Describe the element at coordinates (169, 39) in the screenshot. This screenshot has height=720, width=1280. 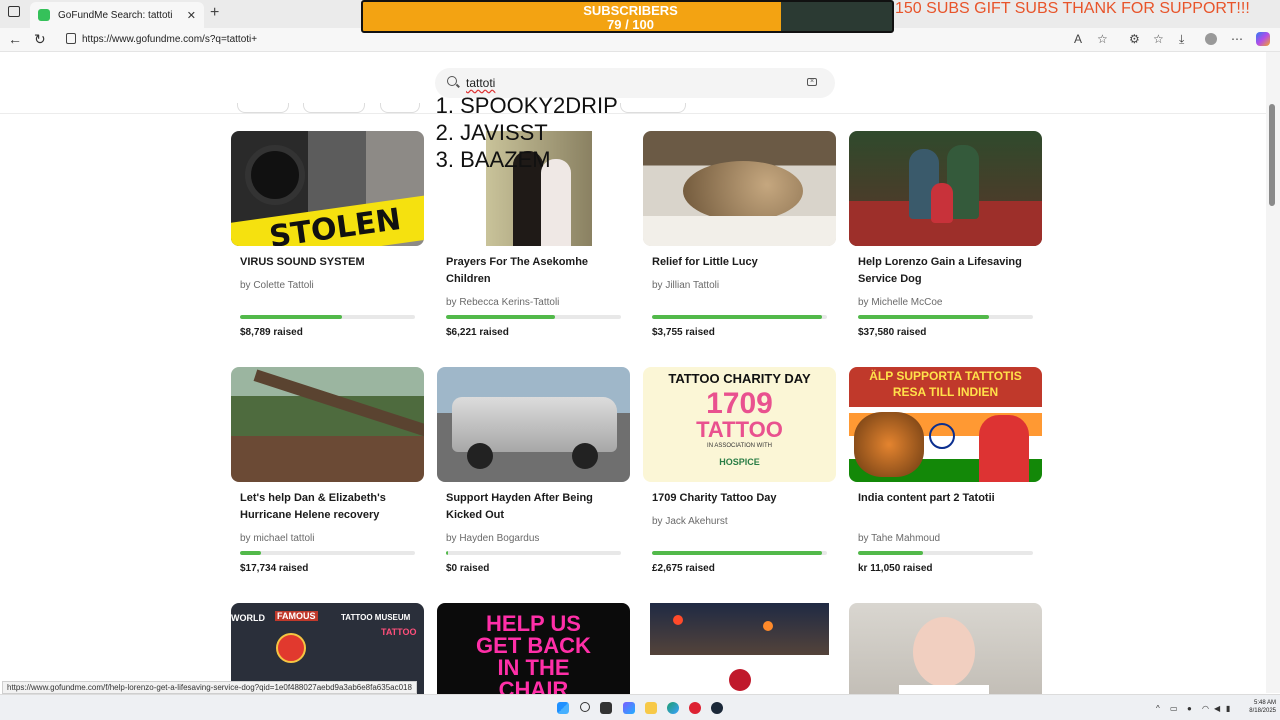
I see `address-bar-url: https://www.gofundme.com/s?q=tattoti+` at that location.